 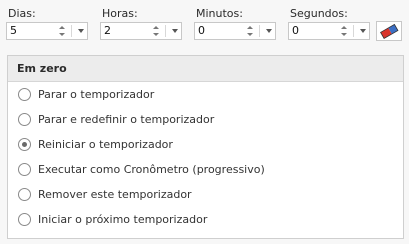 I want to click on hours-value: 2, so click(x=107, y=30).